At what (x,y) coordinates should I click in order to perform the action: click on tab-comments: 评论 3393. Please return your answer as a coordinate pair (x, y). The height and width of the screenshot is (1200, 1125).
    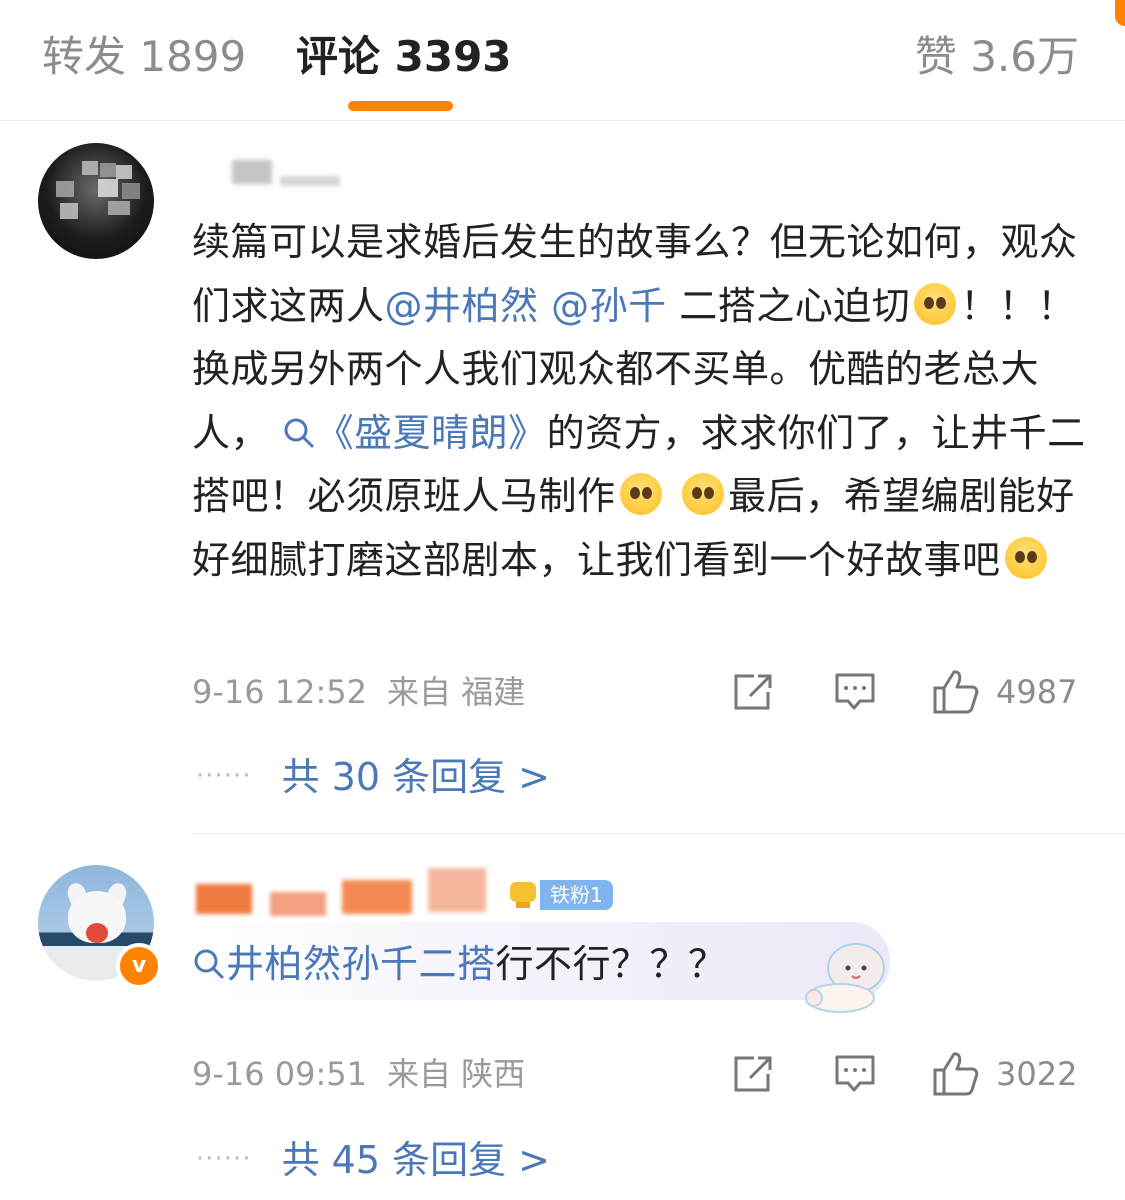
    Looking at the image, I should click on (404, 57).